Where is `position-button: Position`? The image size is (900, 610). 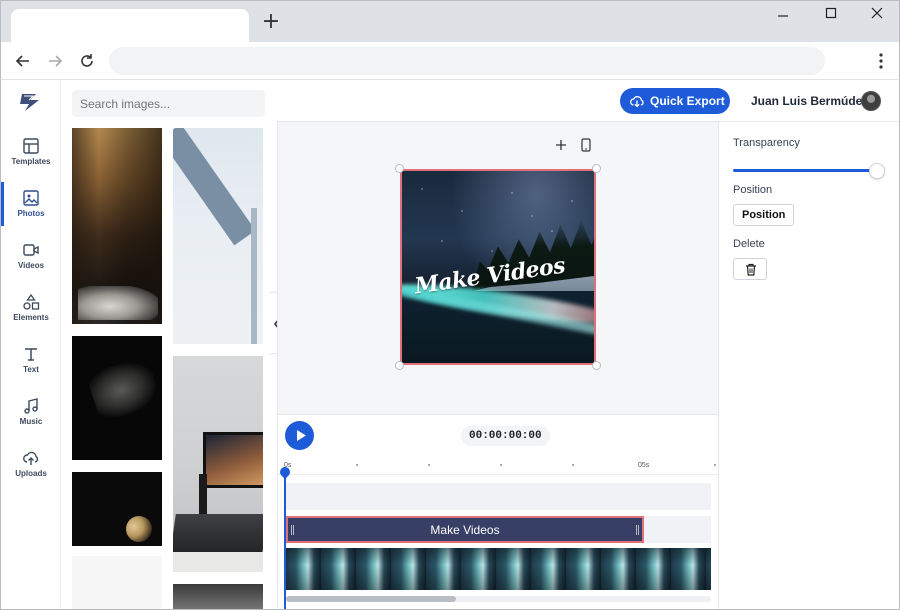 position-button: Position is located at coordinates (764, 215).